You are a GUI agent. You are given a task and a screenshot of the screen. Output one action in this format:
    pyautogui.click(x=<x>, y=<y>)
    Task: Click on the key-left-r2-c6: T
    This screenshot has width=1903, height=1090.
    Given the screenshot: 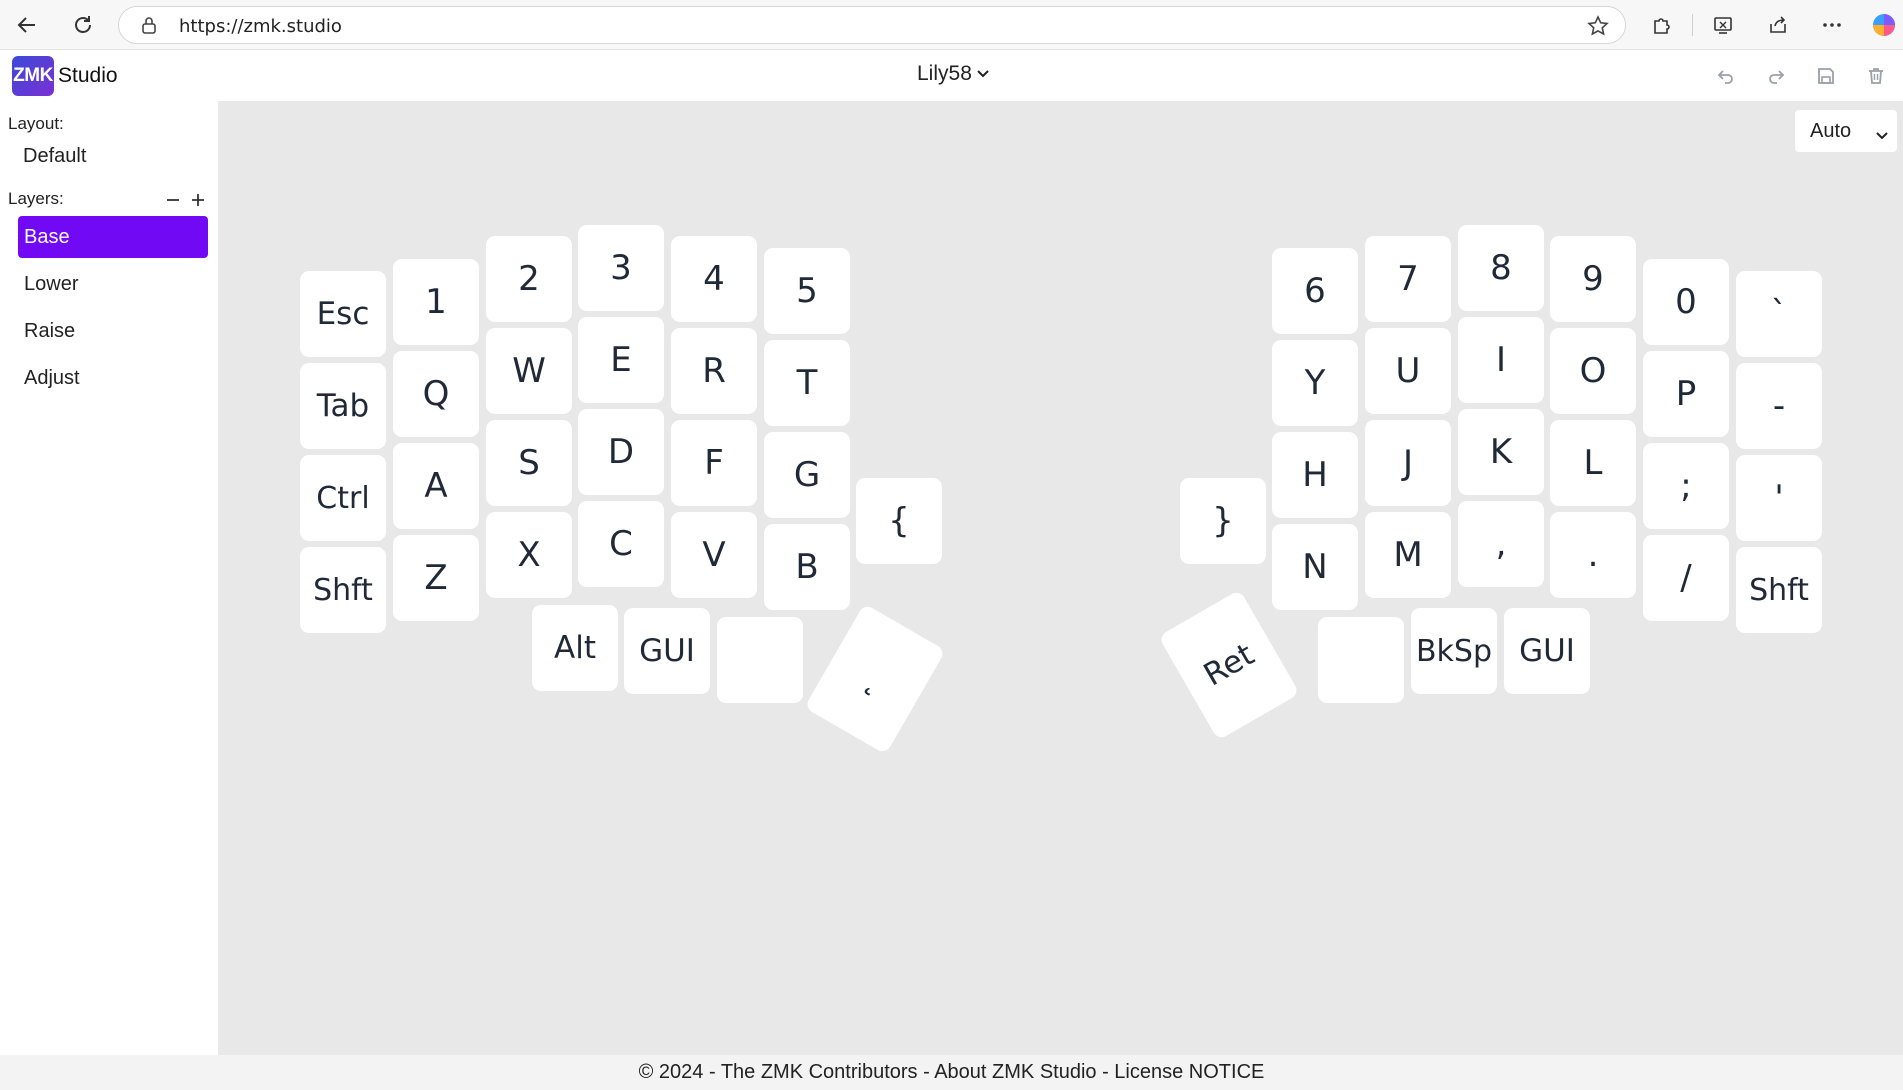 What is the action you would take?
    pyautogui.click(x=807, y=383)
    